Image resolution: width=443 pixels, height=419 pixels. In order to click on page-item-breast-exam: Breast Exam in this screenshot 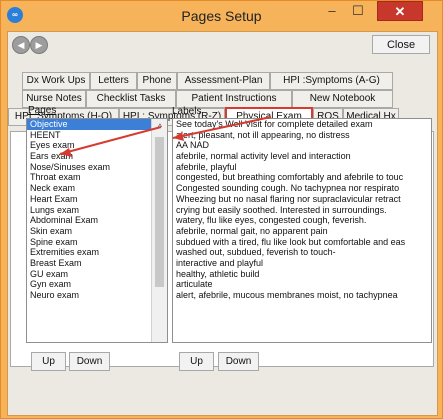, I will do `click(89, 263)`.